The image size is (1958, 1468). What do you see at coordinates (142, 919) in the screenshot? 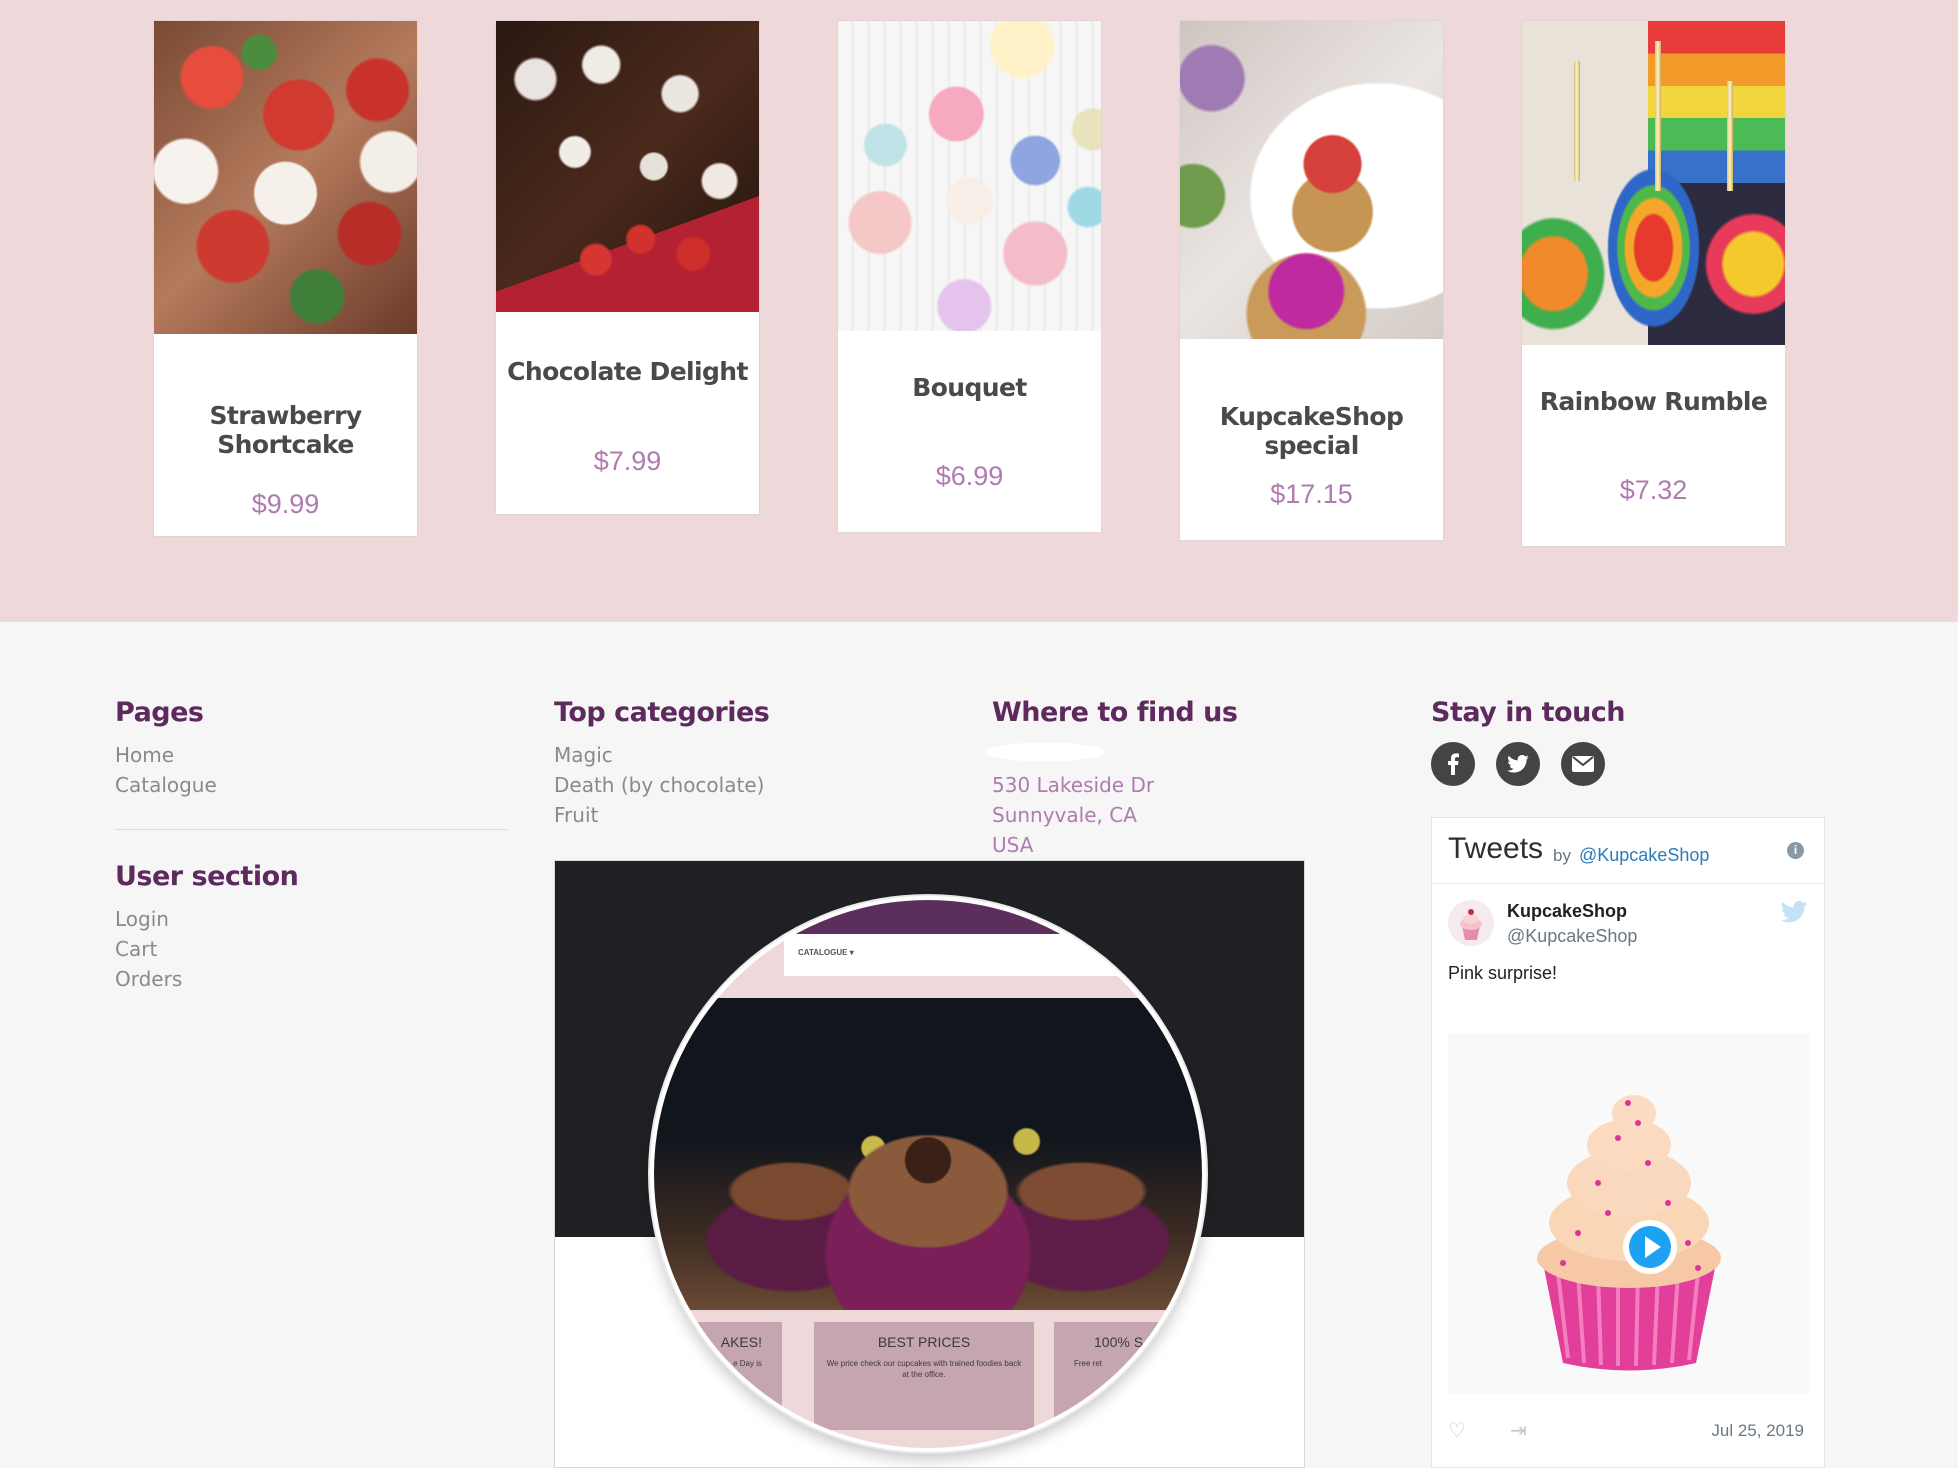
I see `footer-link-login: Login` at bounding box center [142, 919].